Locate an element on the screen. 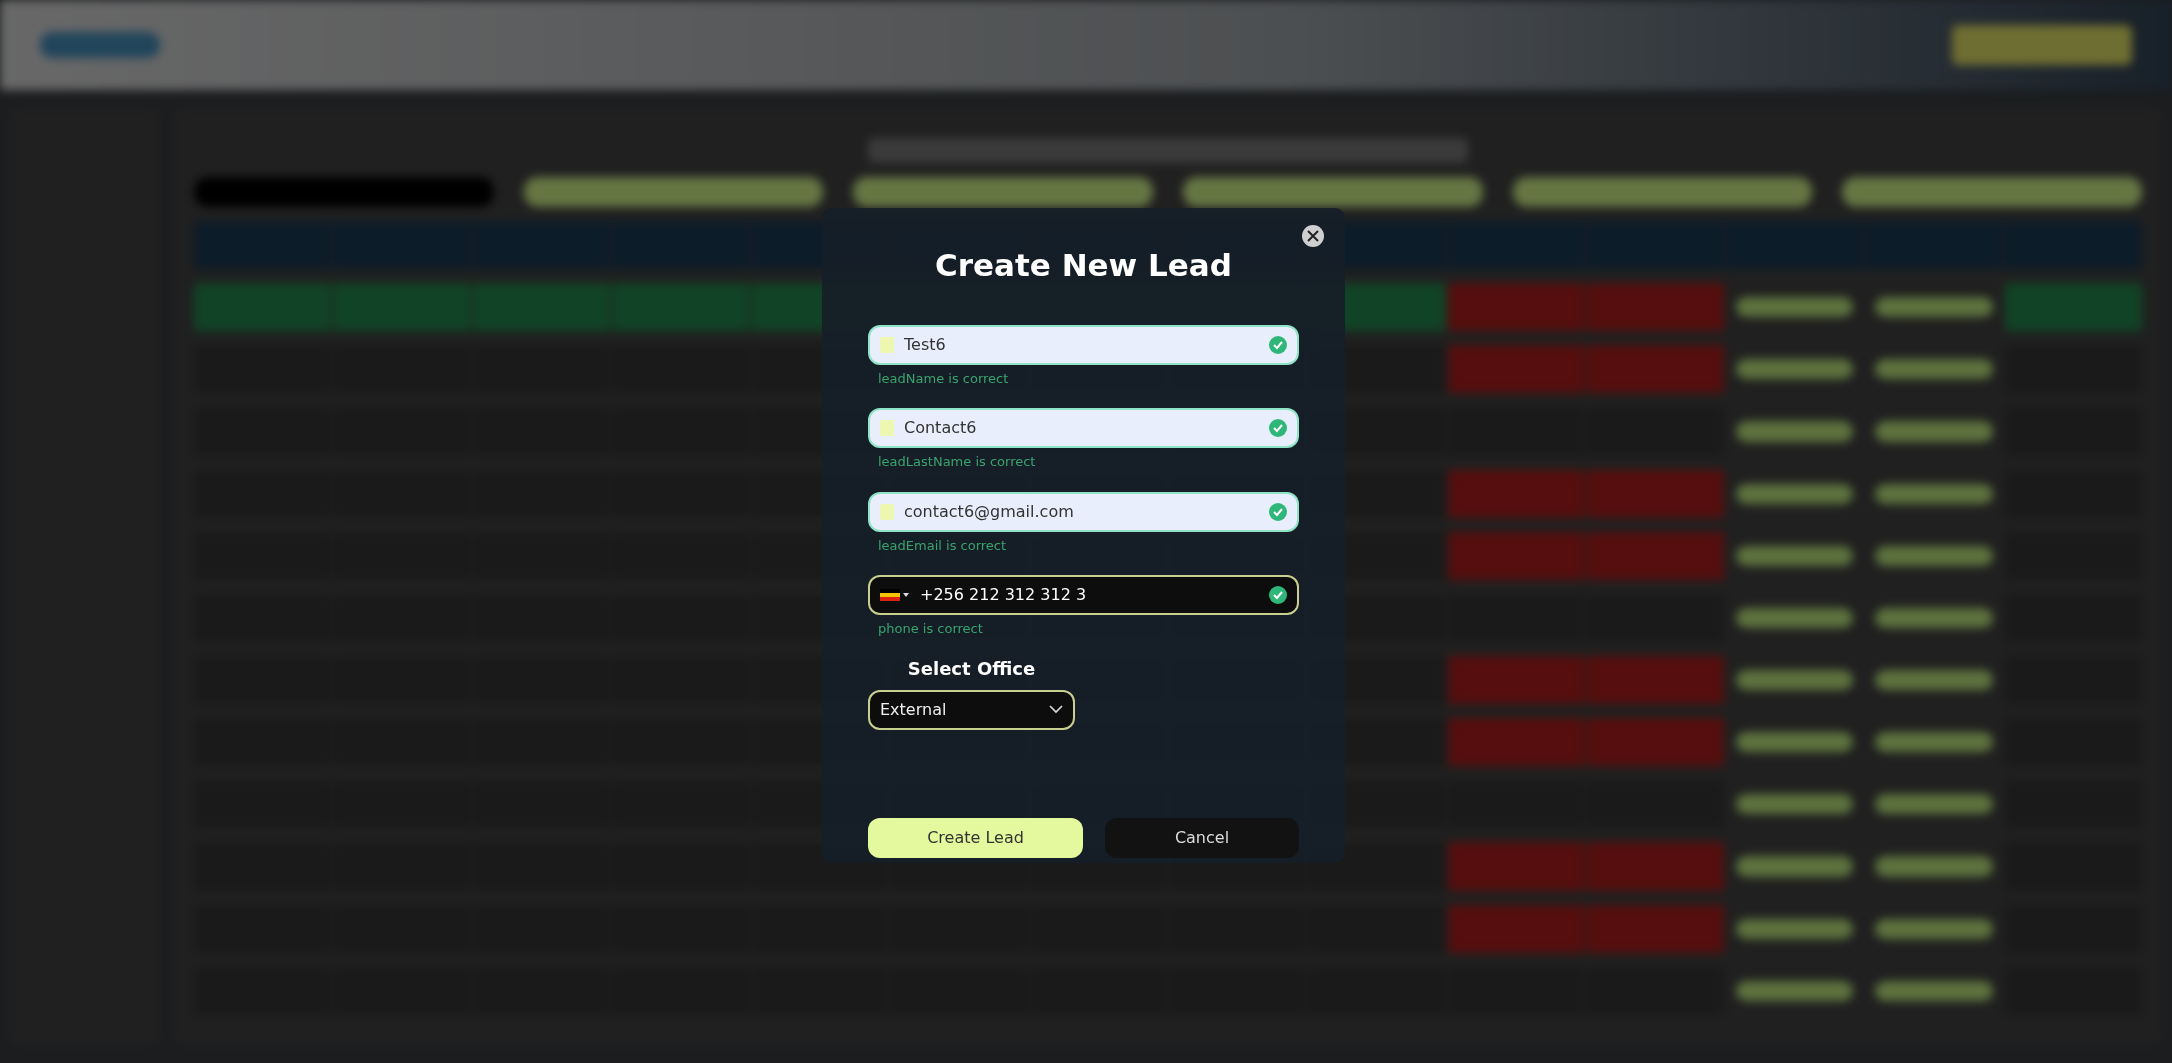 The height and width of the screenshot is (1063, 2172). input-field: +256 212 312 312 3 is located at coordinates (1083, 595).